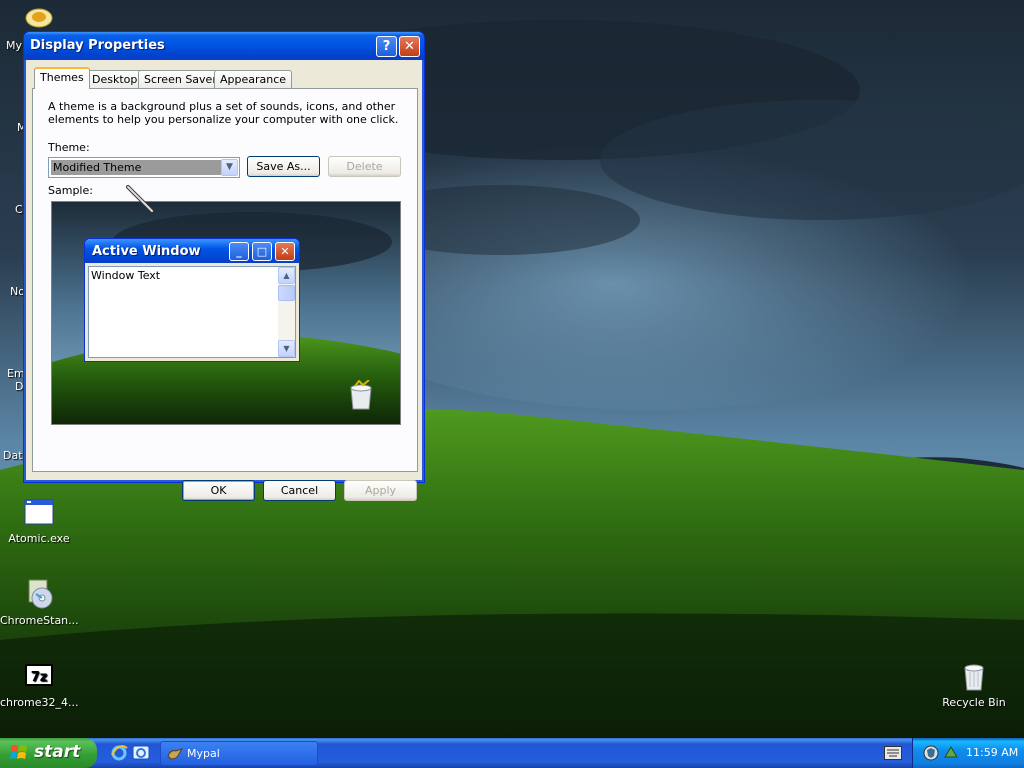 The height and width of the screenshot is (768, 1024). I want to click on installer-cd-icon, so click(40, 594).